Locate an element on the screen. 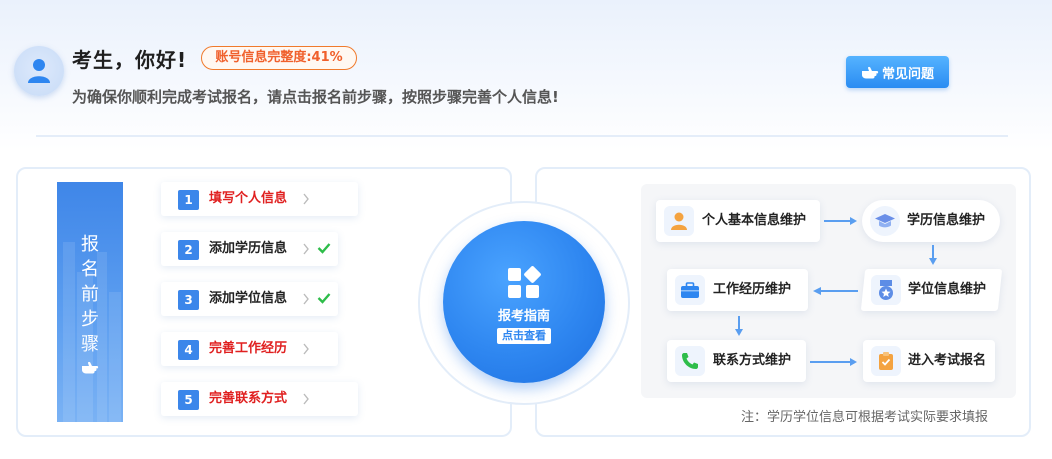 Image resolution: width=1052 pixels, height=459 pixels. faq-button: 常见问题 is located at coordinates (897, 72).